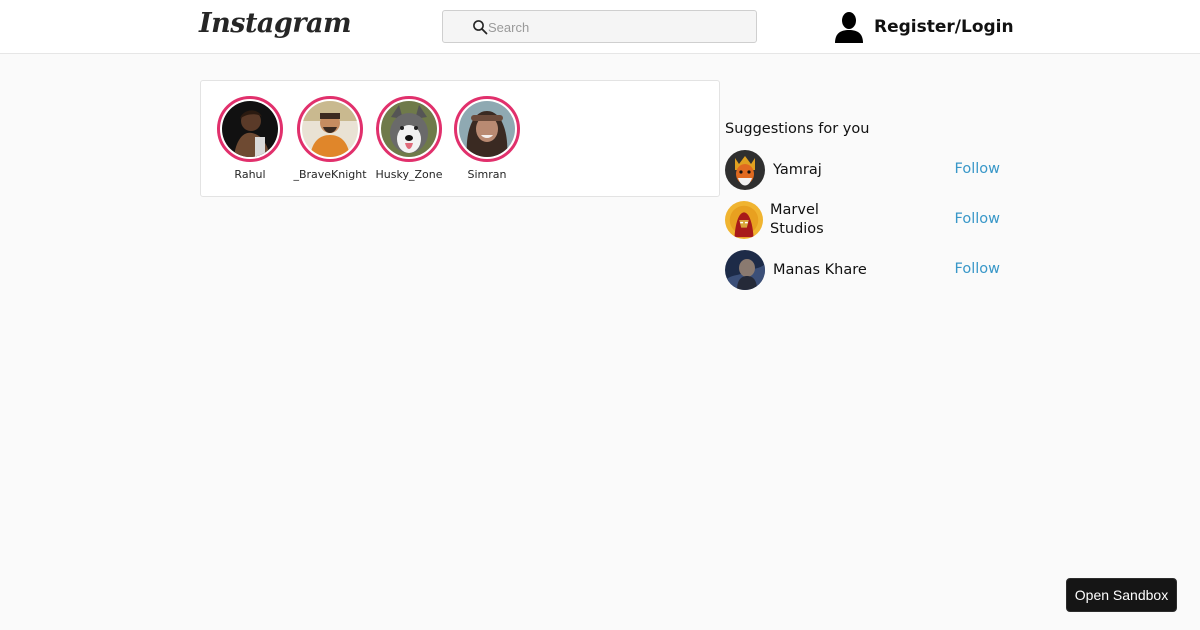  What do you see at coordinates (330, 174) in the screenshot?
I see `story-username: _BraveKnight` at bounding box center [330, 174].